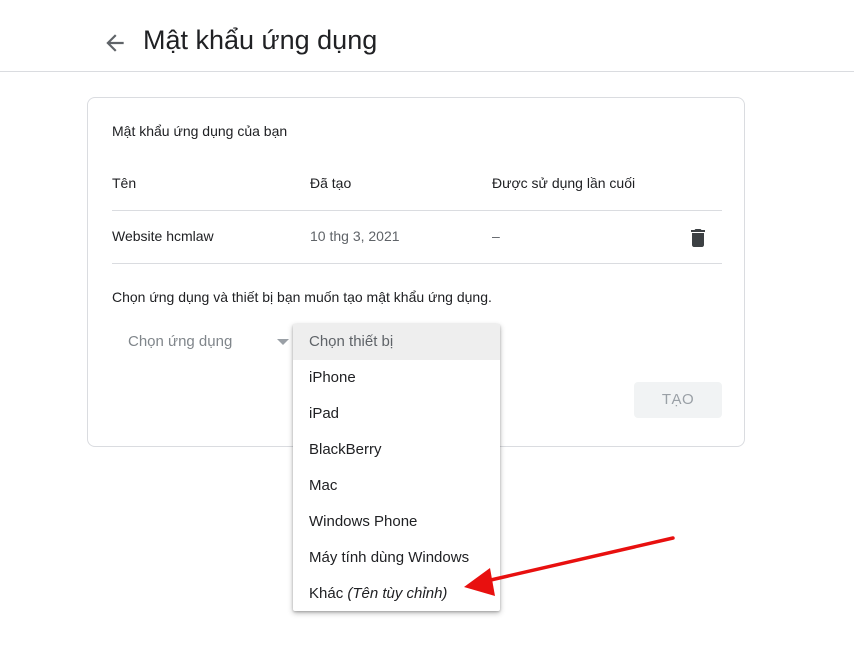  What do you see at coordinates (180, 341) in the screenshot?
I see `app-select-value: Chọn ứng dụng` at bounding box center [180, 341].